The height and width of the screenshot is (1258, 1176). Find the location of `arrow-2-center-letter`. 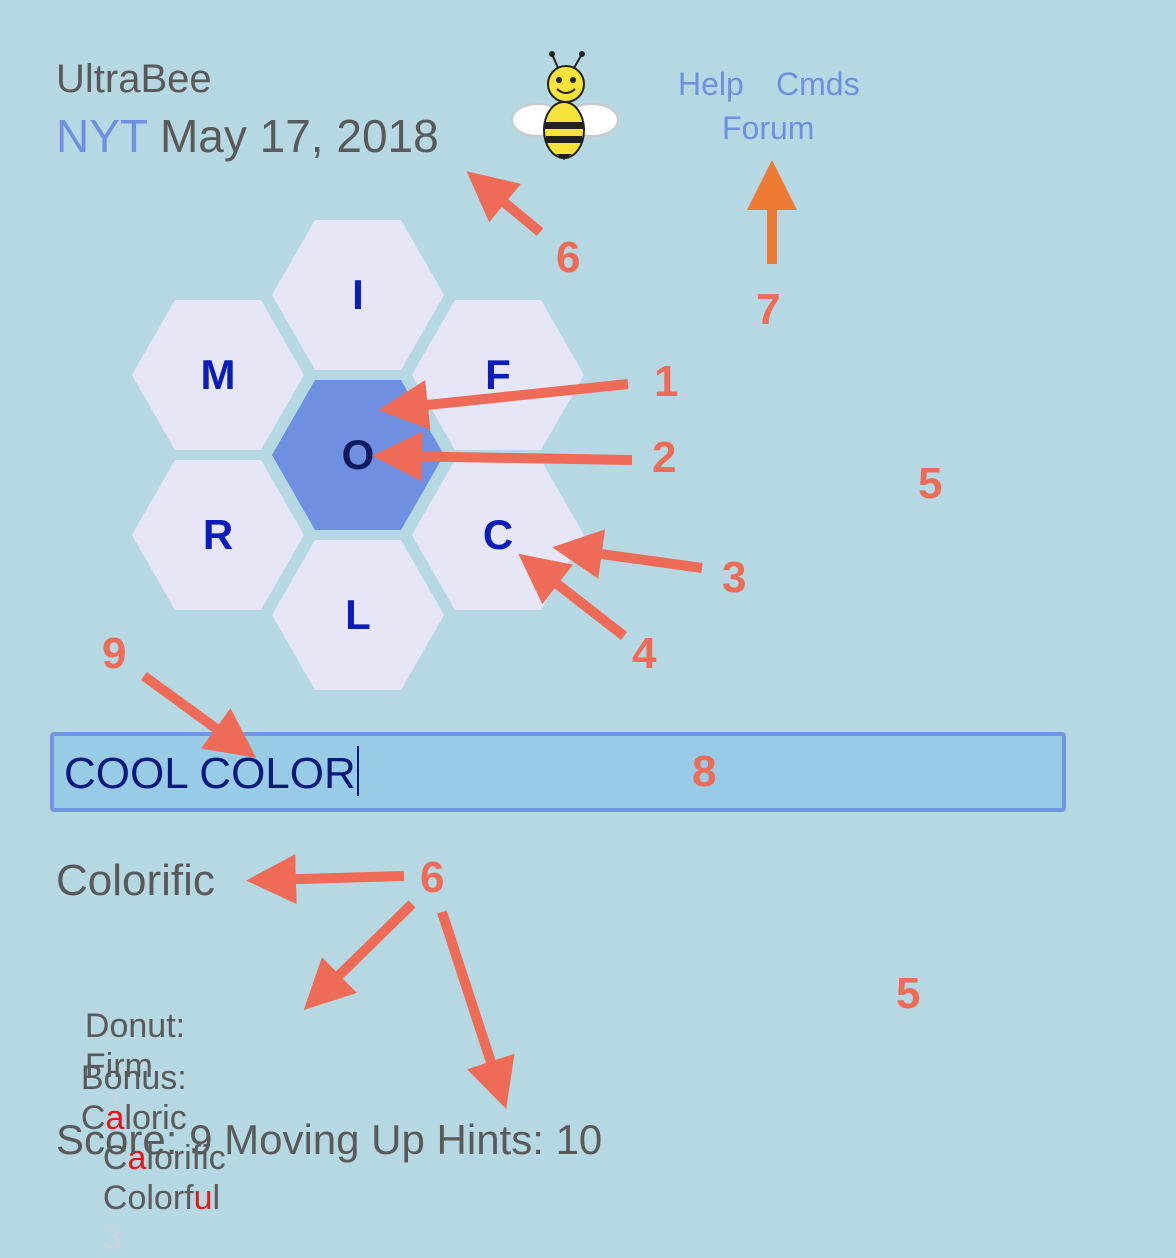

arrow-2-center-letter is located at coordinates (502, 456).